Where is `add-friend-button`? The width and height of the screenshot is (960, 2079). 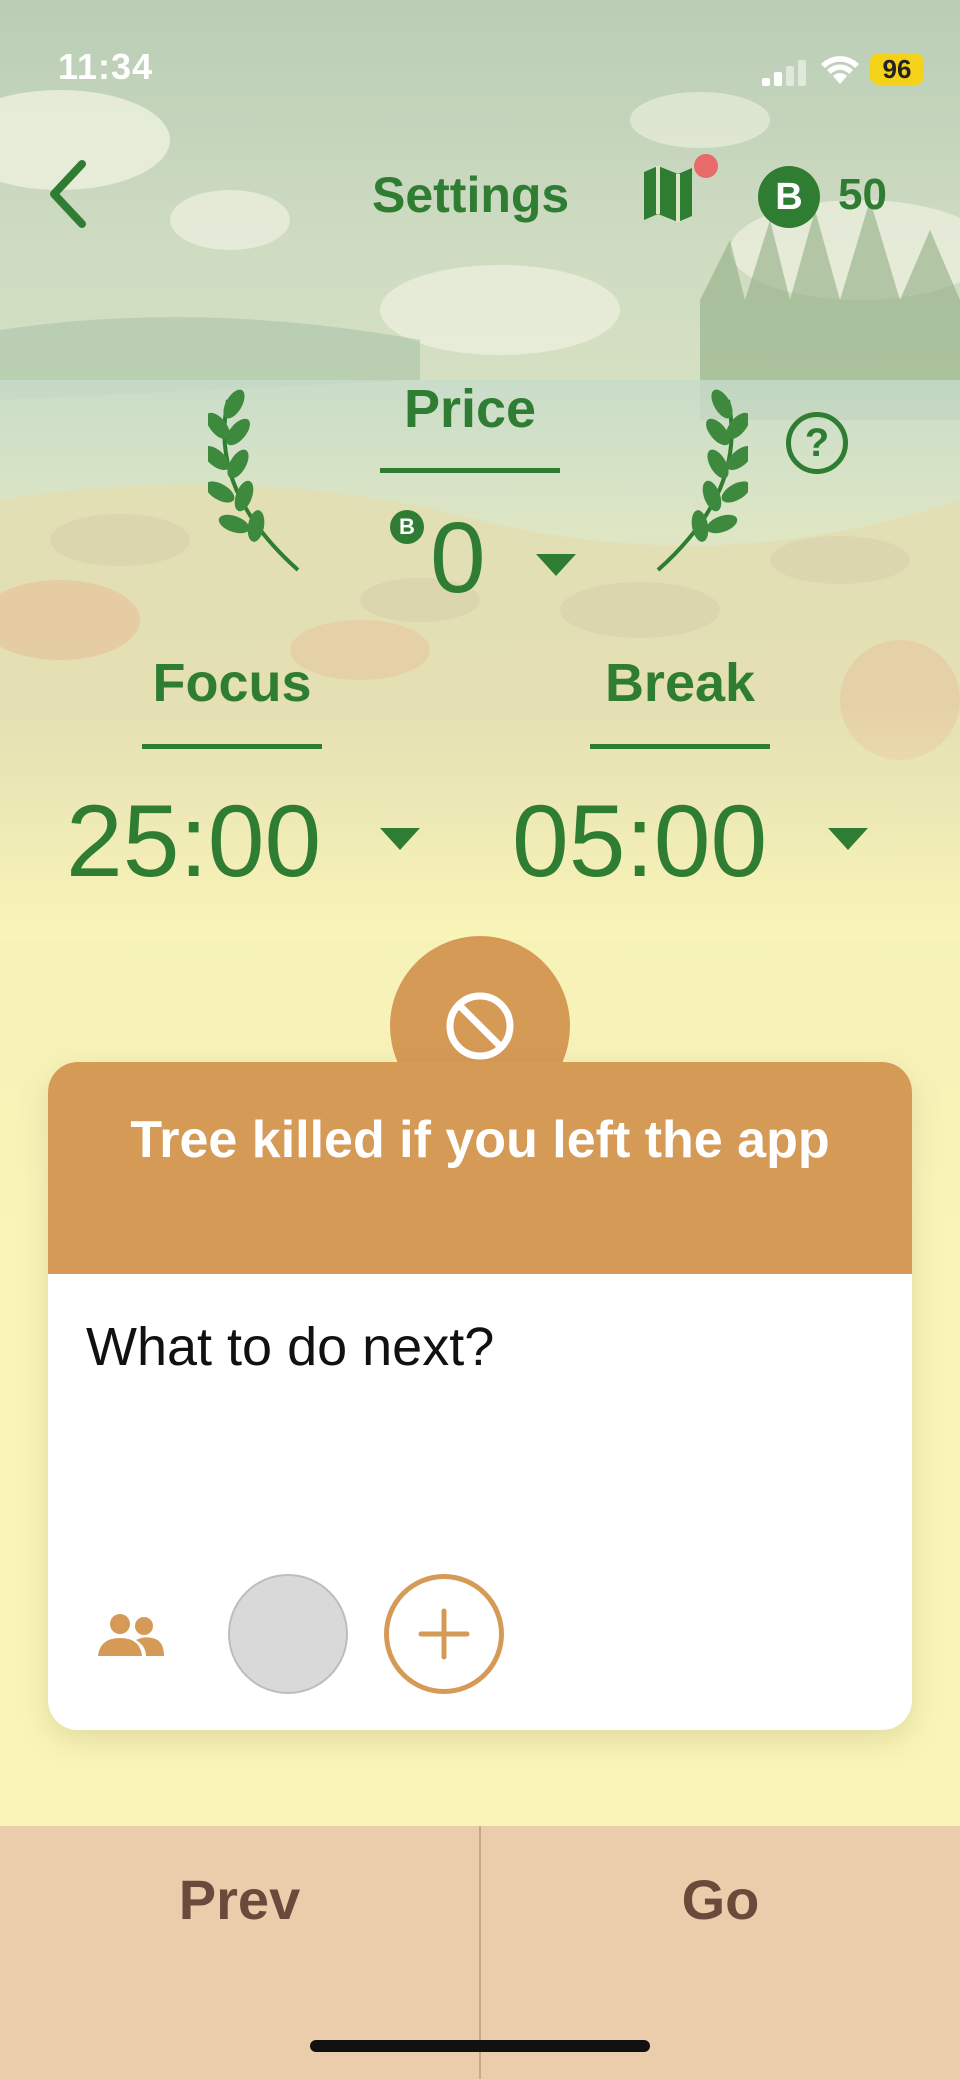
add-friend-button is located at coordinates (444, 1634).